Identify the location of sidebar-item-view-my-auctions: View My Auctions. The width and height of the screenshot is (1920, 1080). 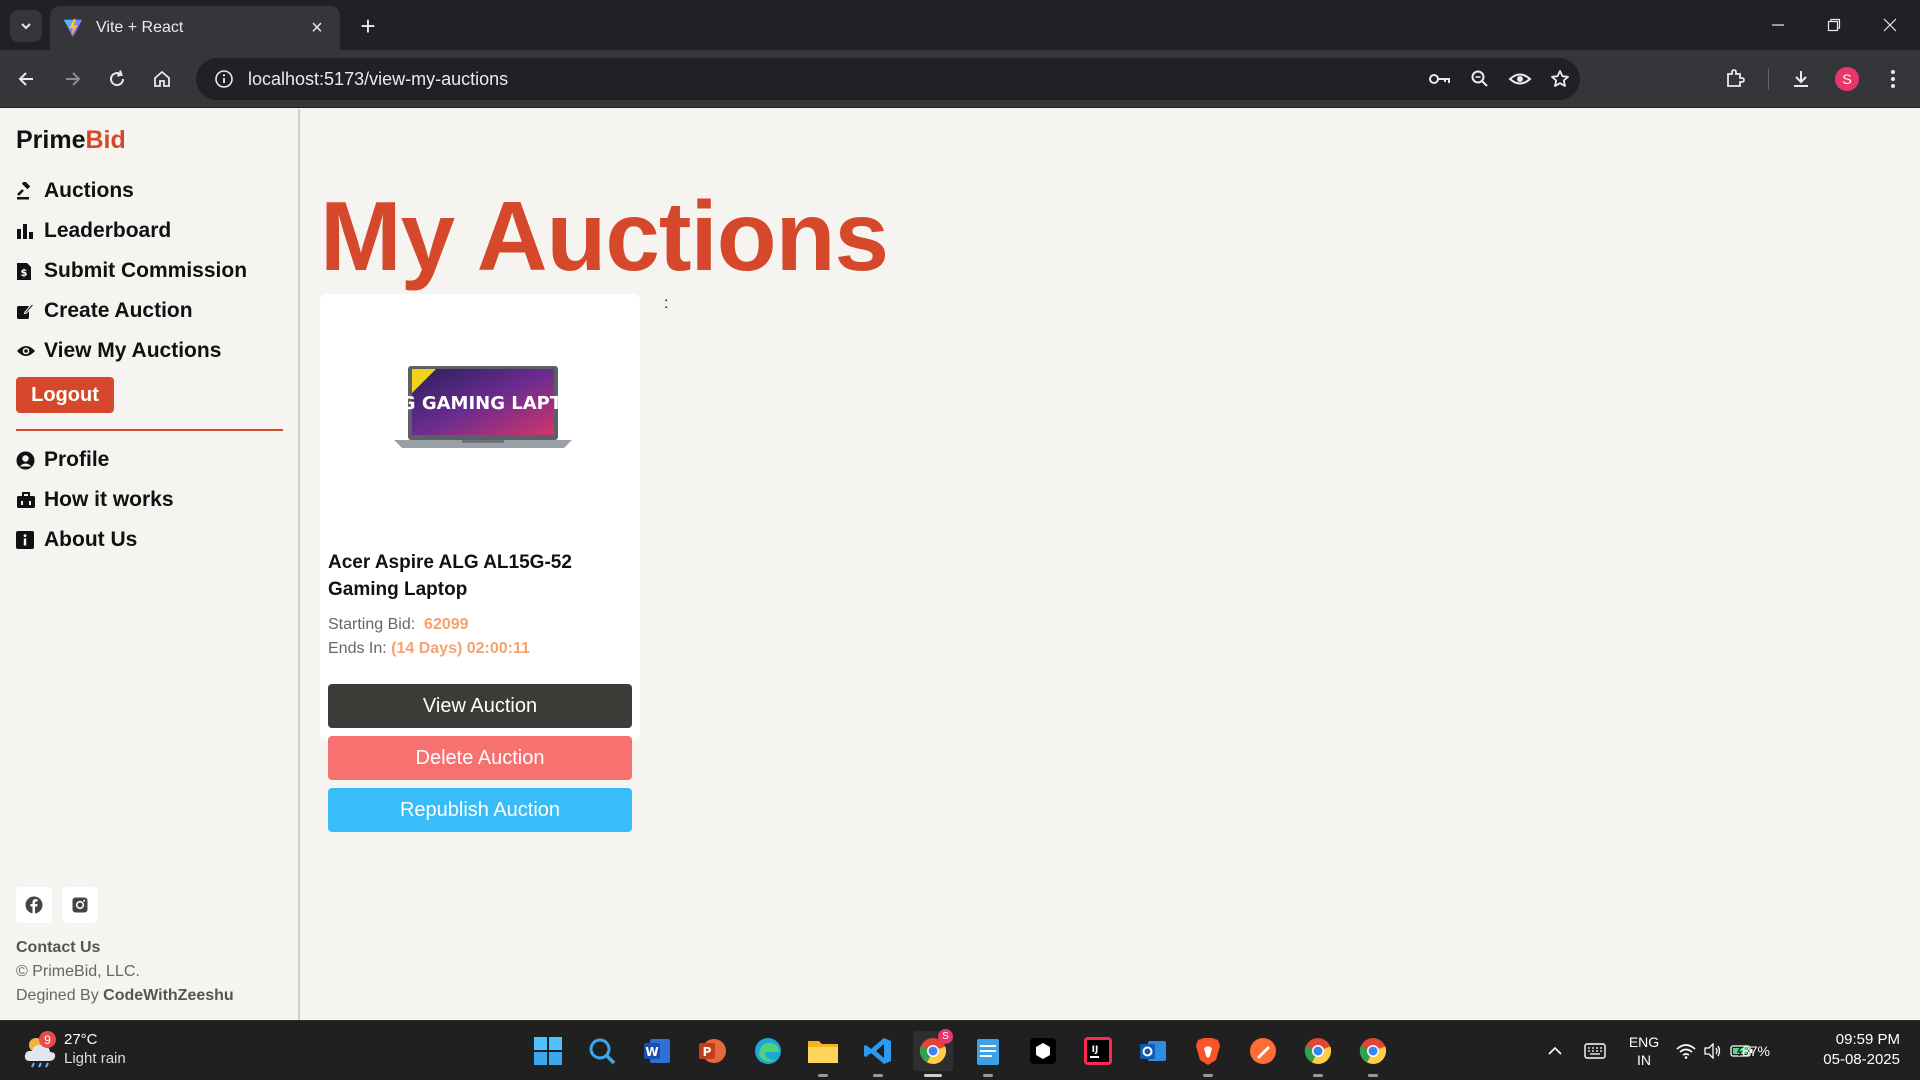
(131, 351).